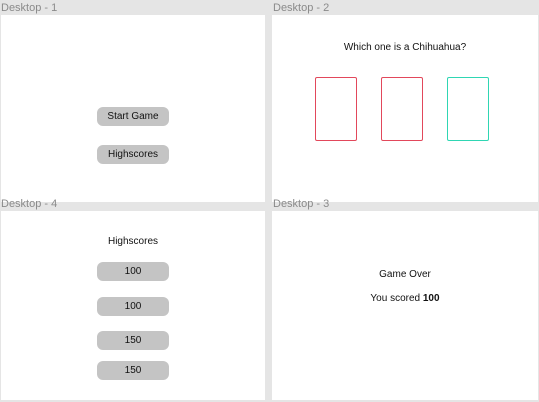 This screenshot has height=402, width=539. I want to click on highscores-title: Highscores, so click(133, 241).